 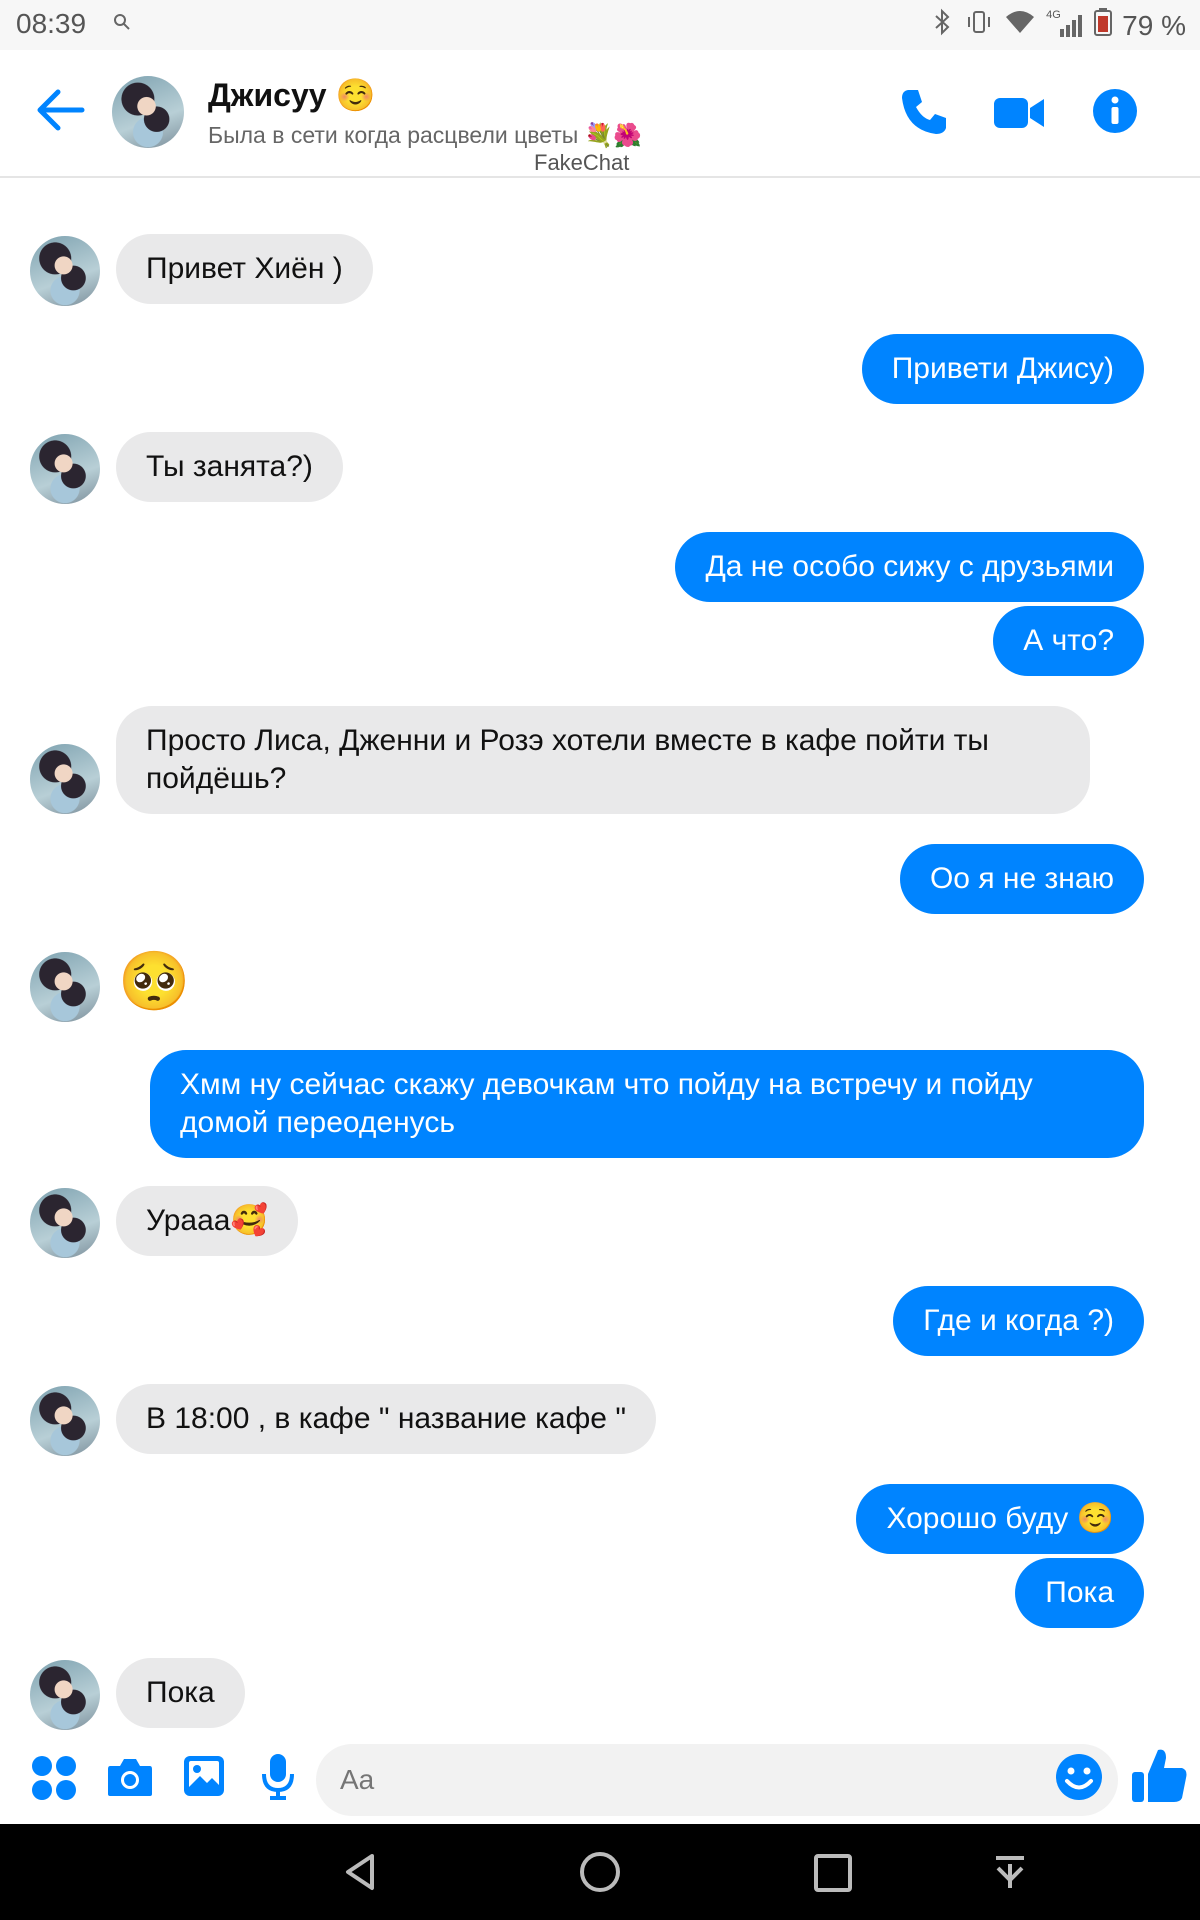 I want to click on outgoing-message: Пока, so click(x=1079, y=1593).